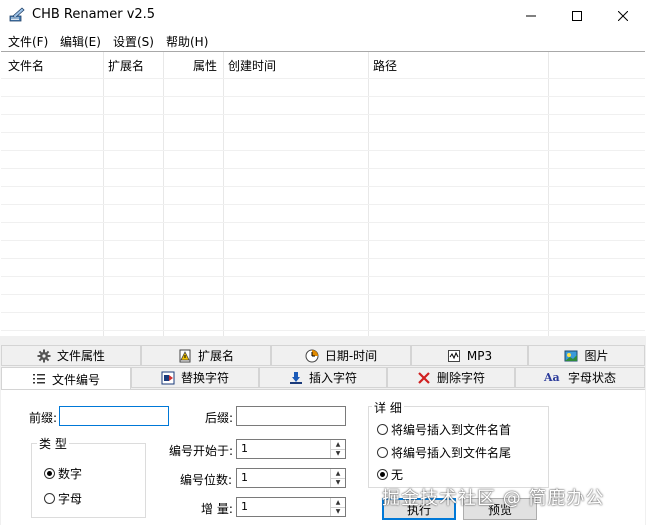  I want to click on digits-stepper: 1 ▲ ▼, so click(291, 478).